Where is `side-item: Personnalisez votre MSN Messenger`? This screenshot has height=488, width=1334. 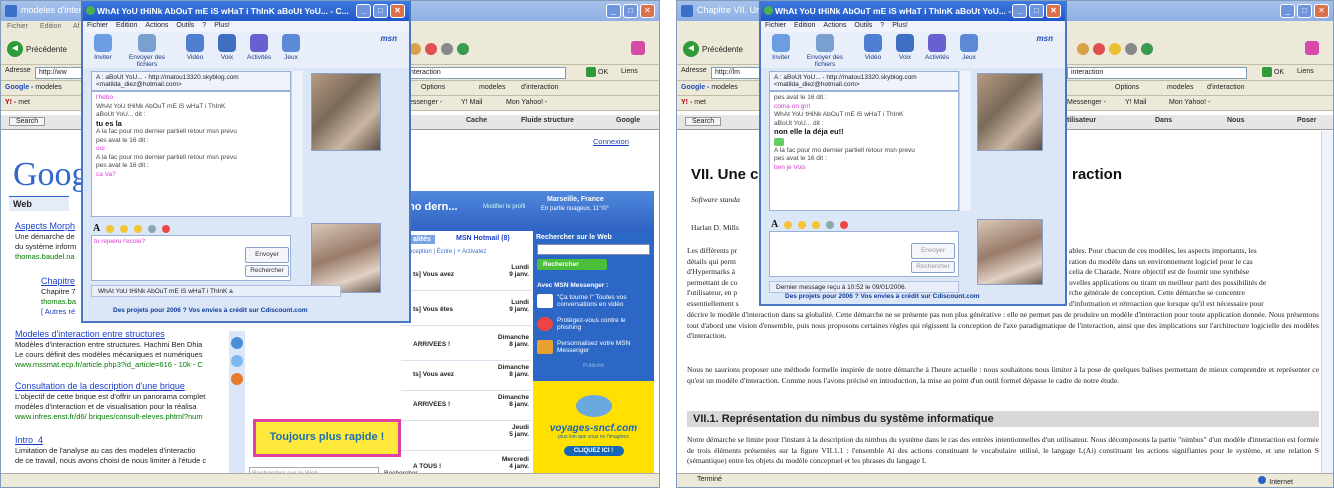 side-item: Personnalisez votre MSN Messenger is located at coordinates (593, 345).